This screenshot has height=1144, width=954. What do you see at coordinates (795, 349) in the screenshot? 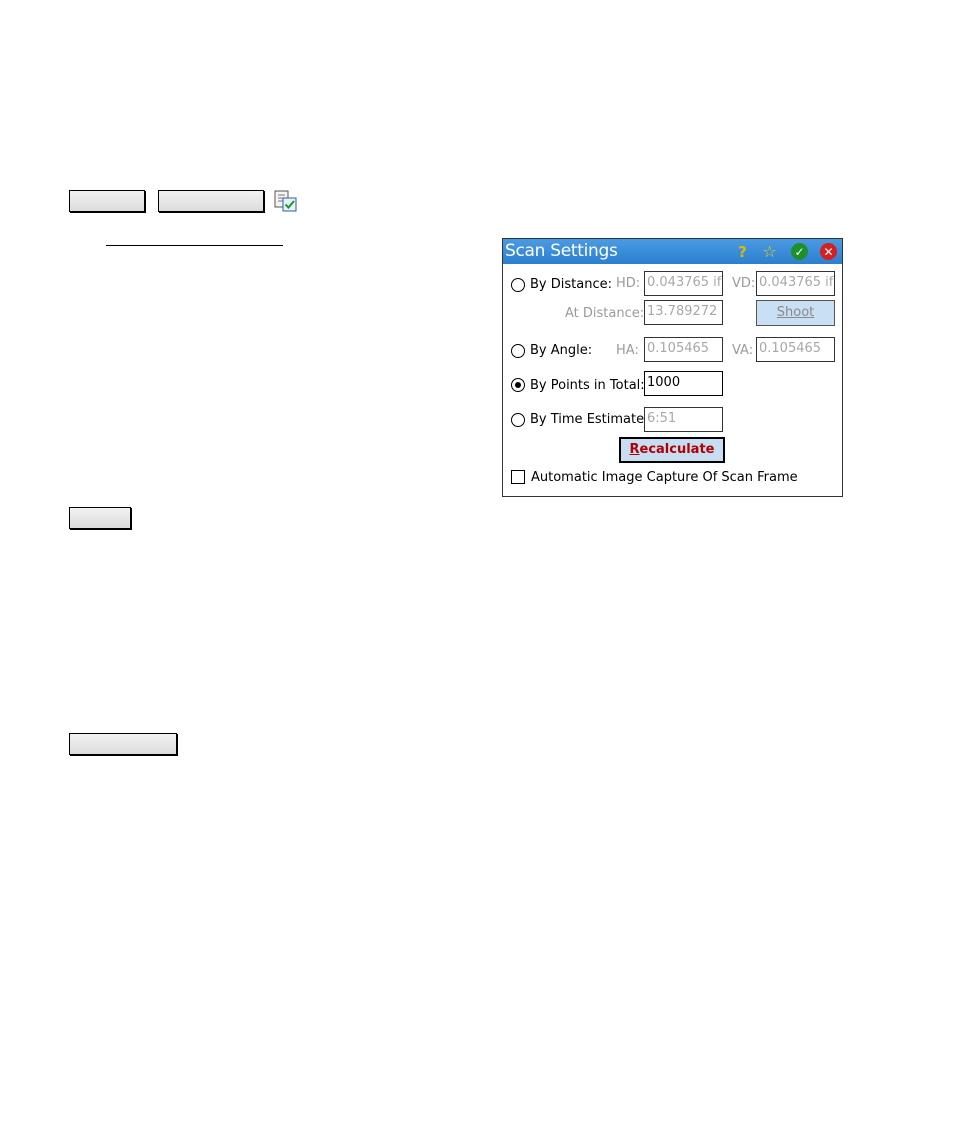
I see `va-field: 0.105465` at bounding box center [795, 349].